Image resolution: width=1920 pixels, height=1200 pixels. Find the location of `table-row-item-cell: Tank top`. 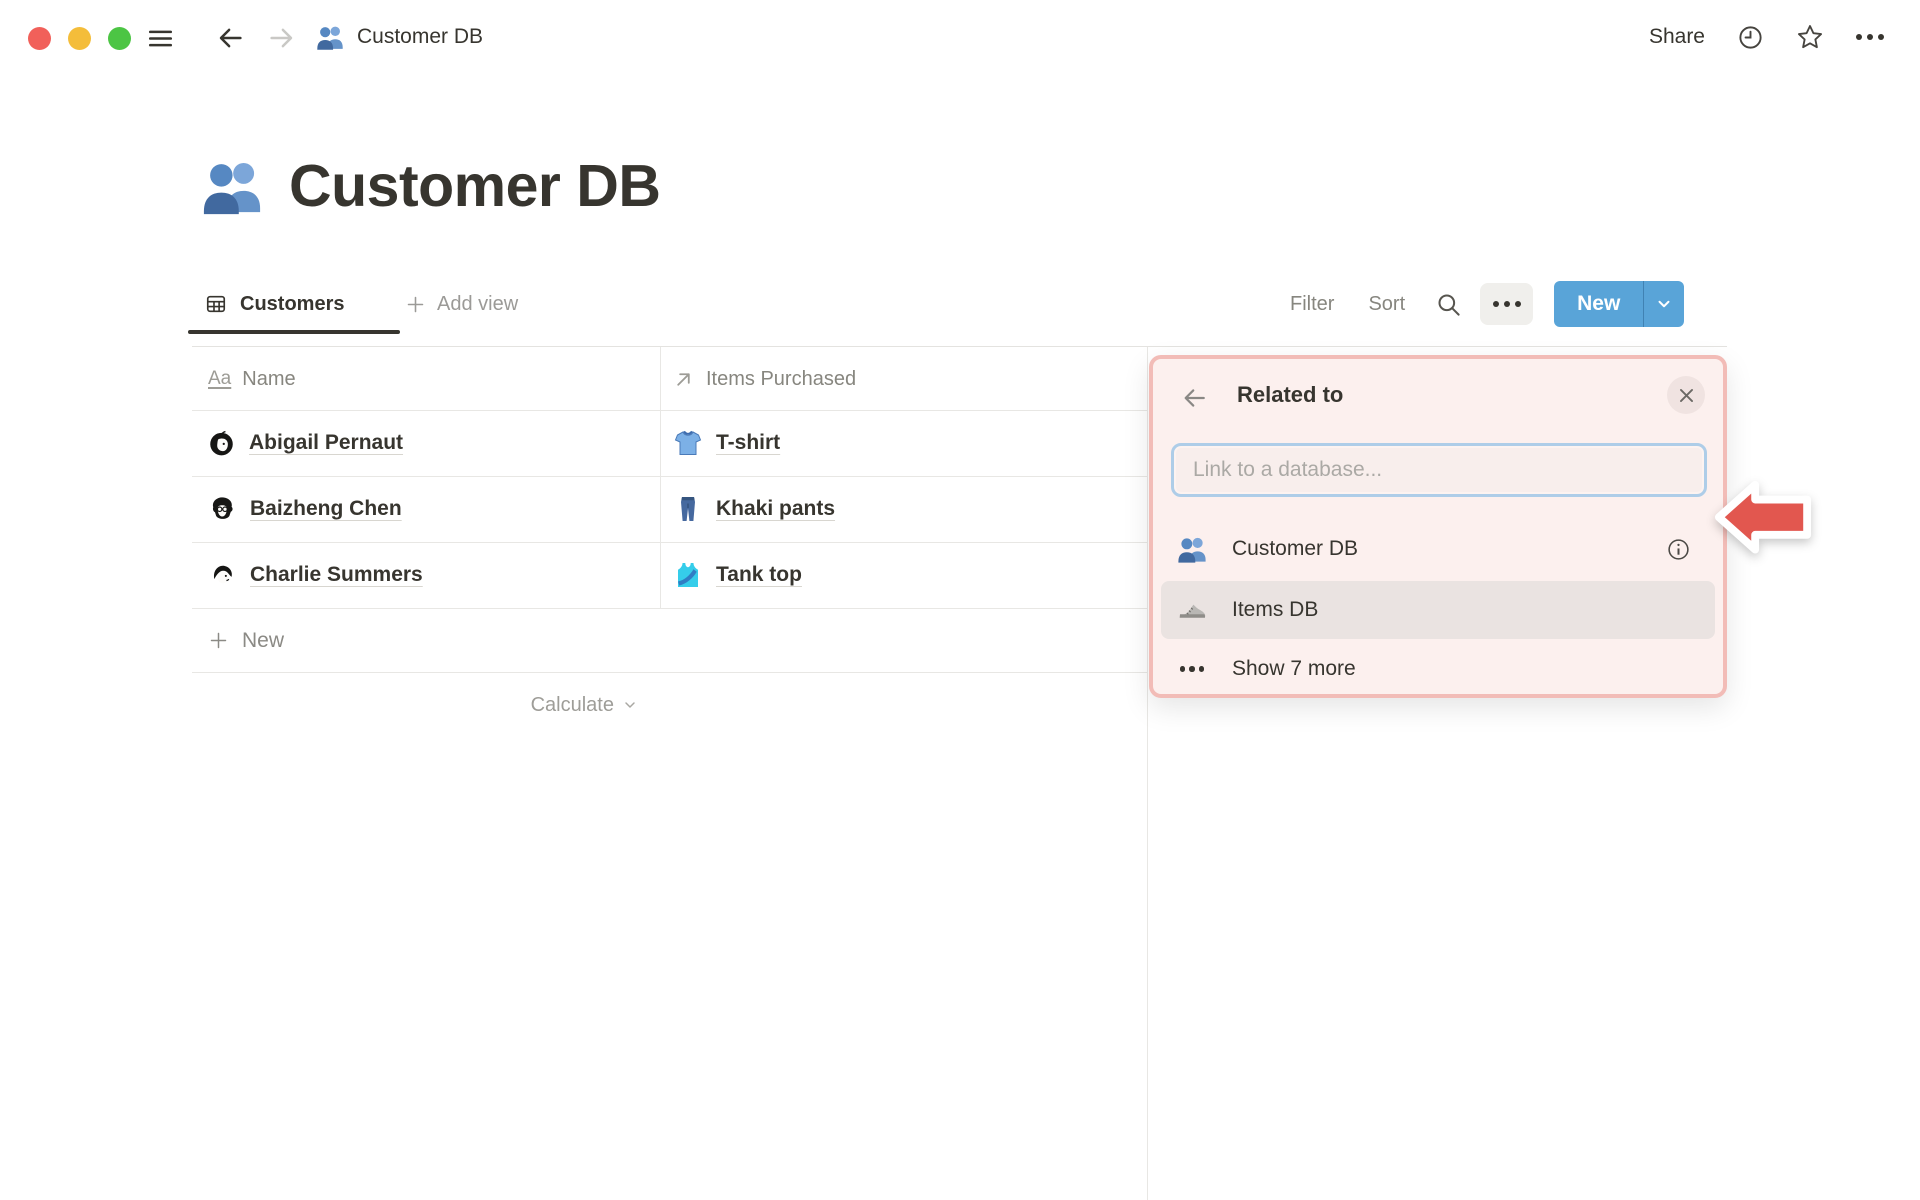

table-row-item-cell: Tank top is located at coordinates (738, 575).